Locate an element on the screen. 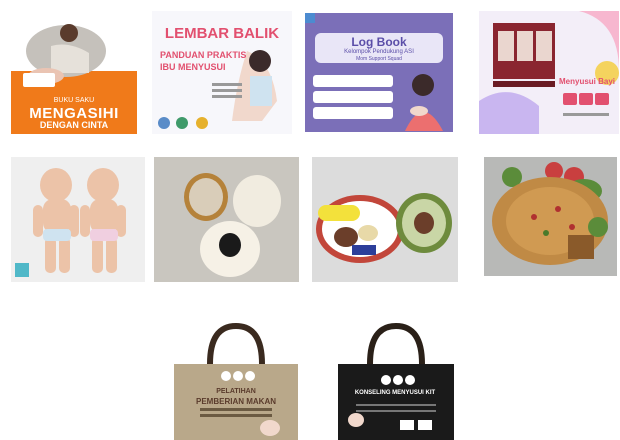 The width and height of the screenshot is (620, 440). logbook-title: Log Book is located at coordinates (379, 42).